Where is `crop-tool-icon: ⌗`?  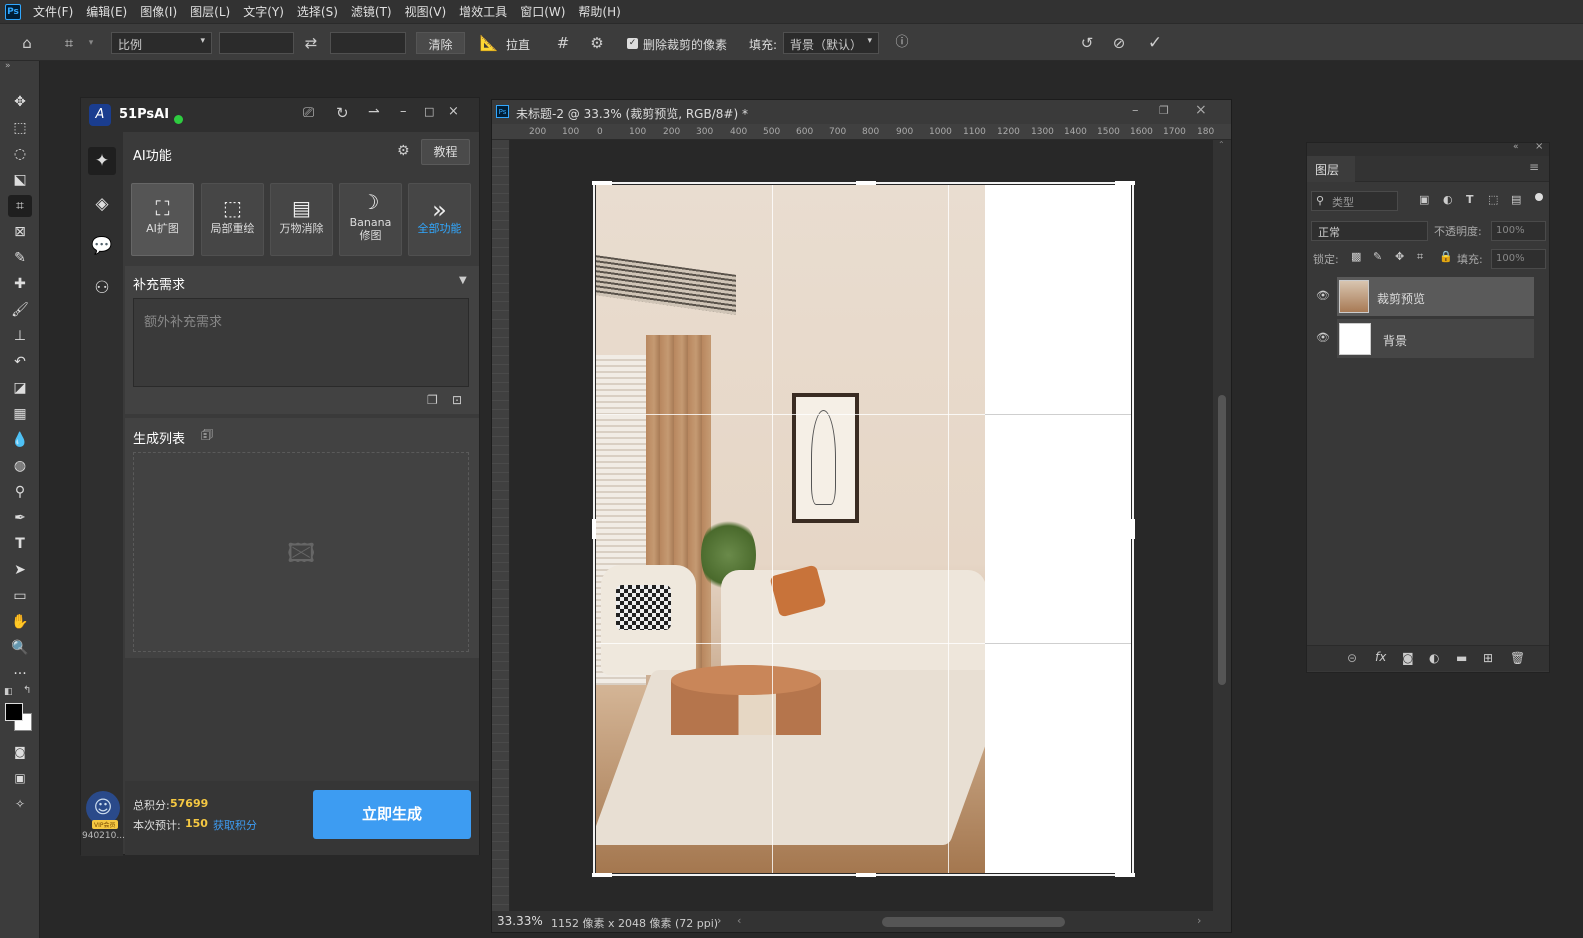
crop-tool-icon: ⌗ is located at coordinates (69, 43).